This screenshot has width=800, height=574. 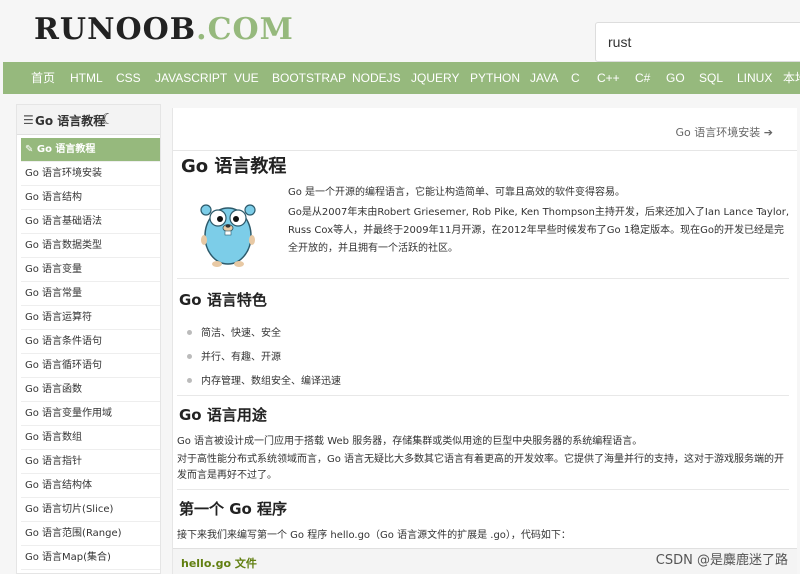 What do you see at coordinates (309, 78) in the screenshot?
I see `nav-item-bootstrap: BOOTSTRAP` at bounding box center [309, 78].